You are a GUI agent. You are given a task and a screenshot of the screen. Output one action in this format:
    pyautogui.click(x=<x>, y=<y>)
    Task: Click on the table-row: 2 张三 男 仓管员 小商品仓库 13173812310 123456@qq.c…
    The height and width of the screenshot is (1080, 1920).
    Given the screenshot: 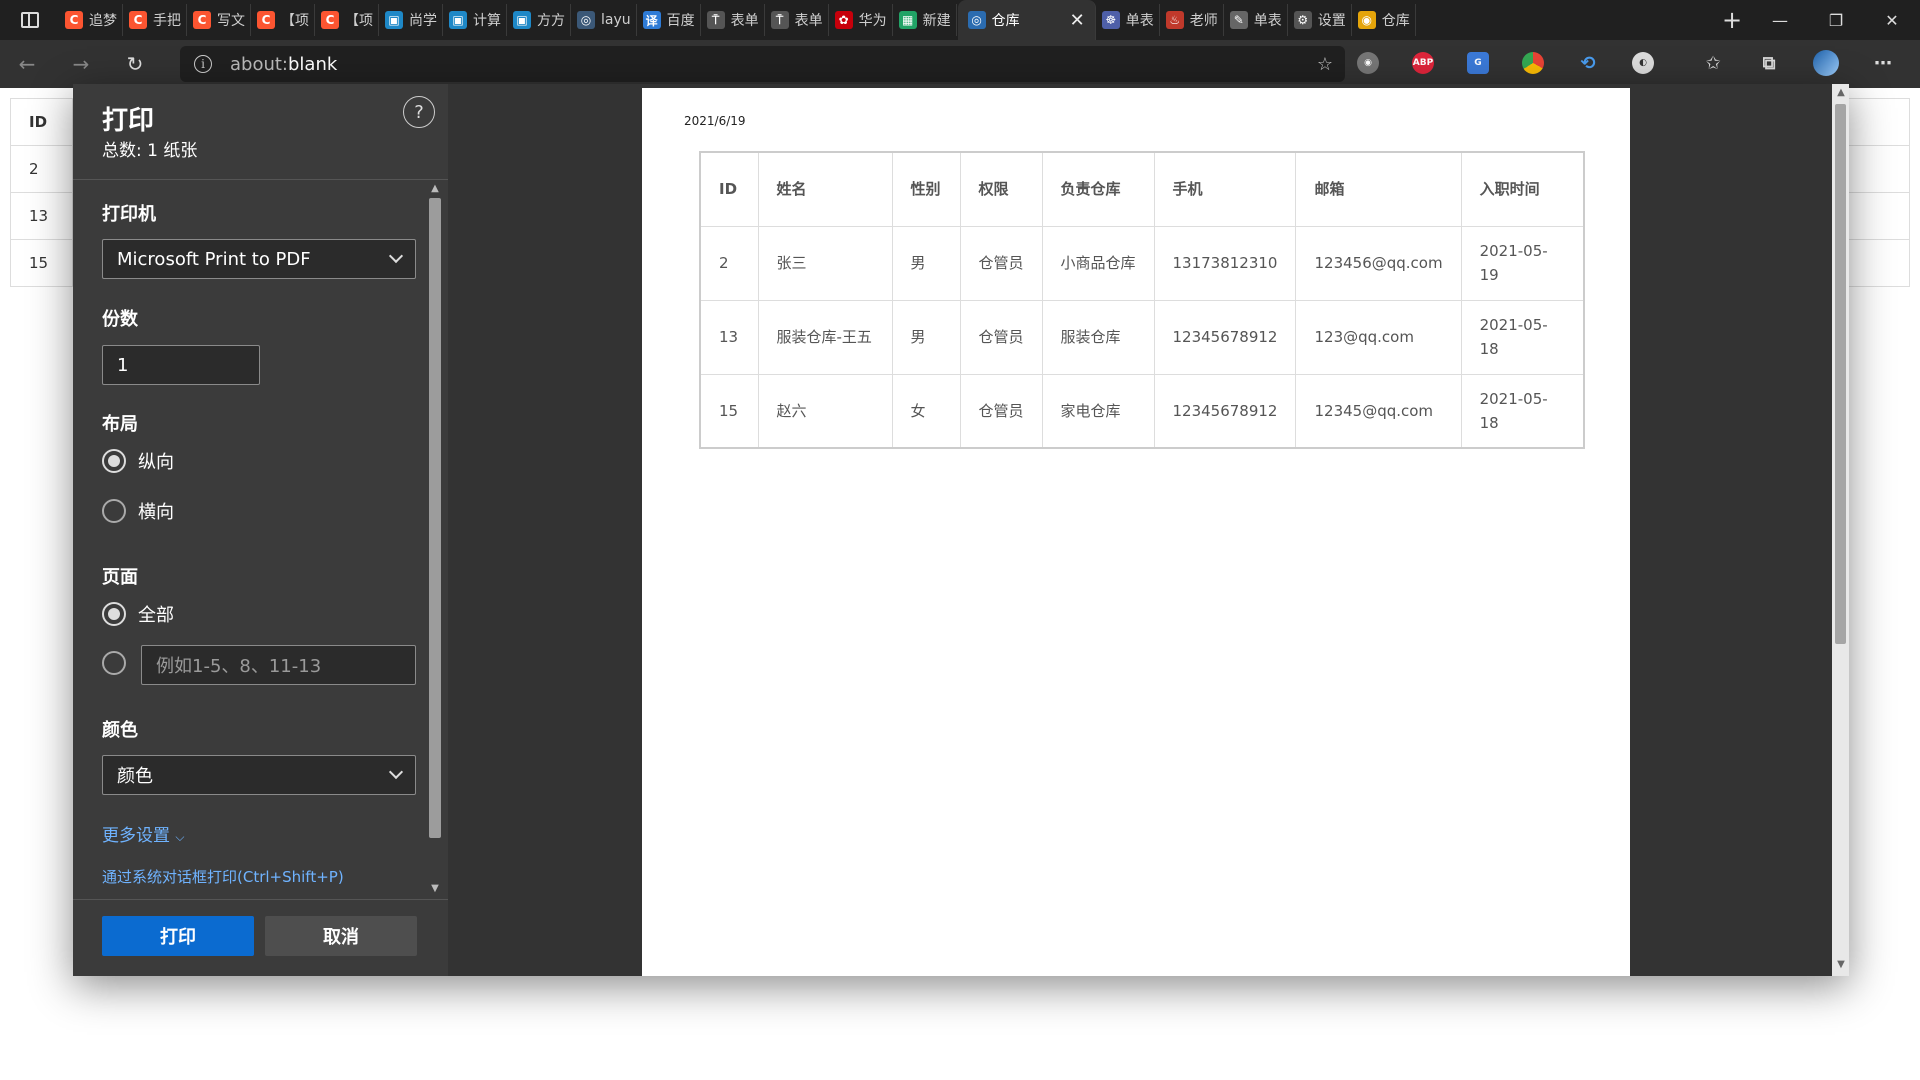 What is the action you would take?
    pyautogui.click(x=1142, y=263)
    